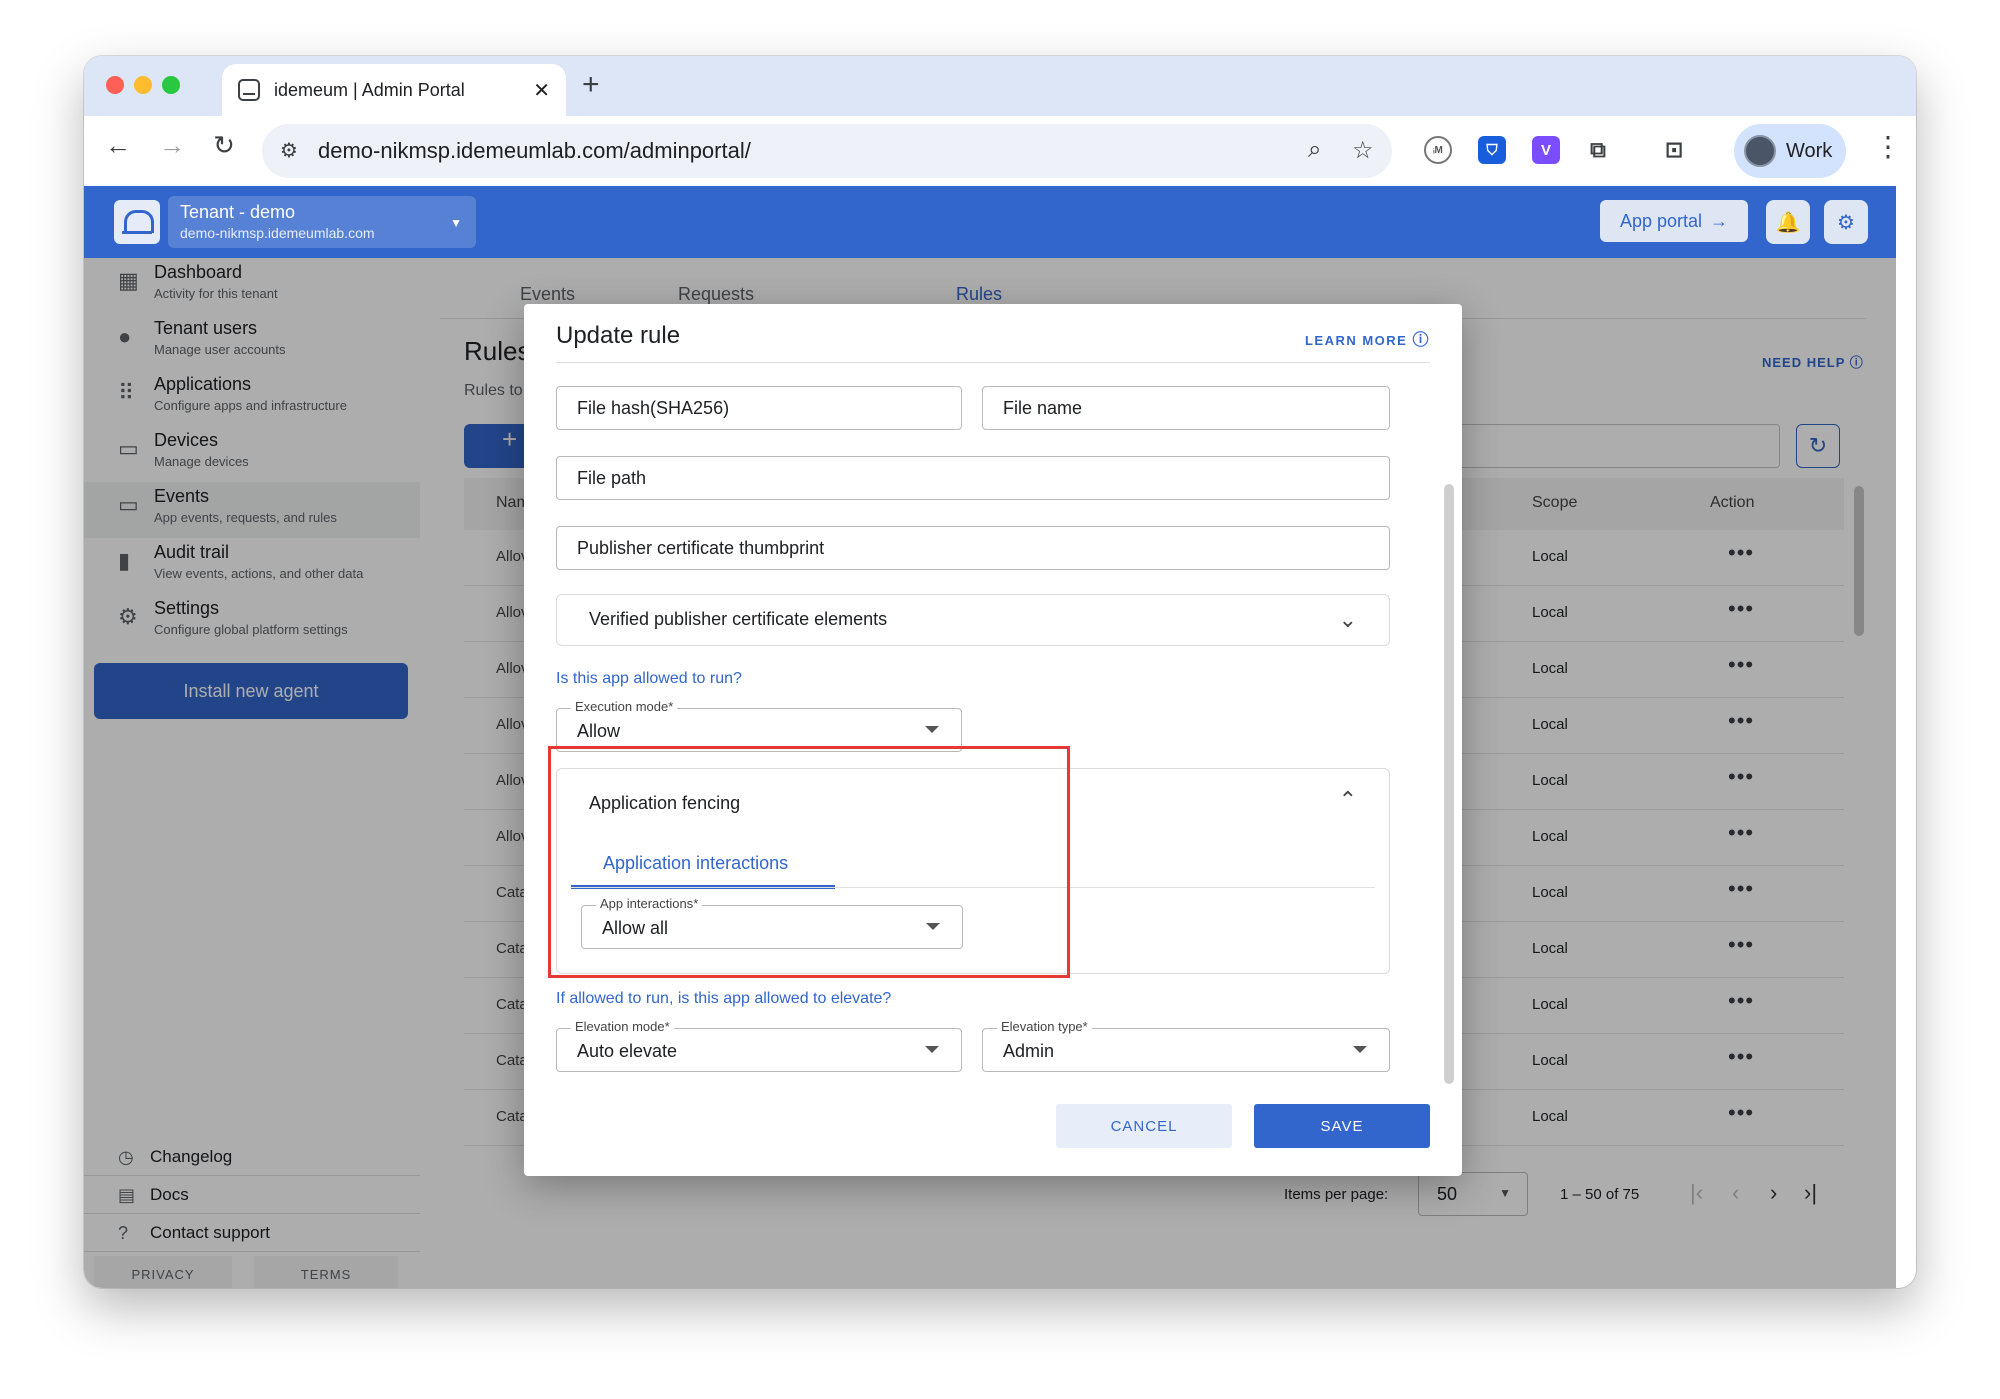 Image resolution: width=2000 pixels, height=1399 pixels. What do you see at coordinates (1598, 150) in the screenshot?
I see `puzzle-icon: ⧉` at bounding box center [1598, 150].